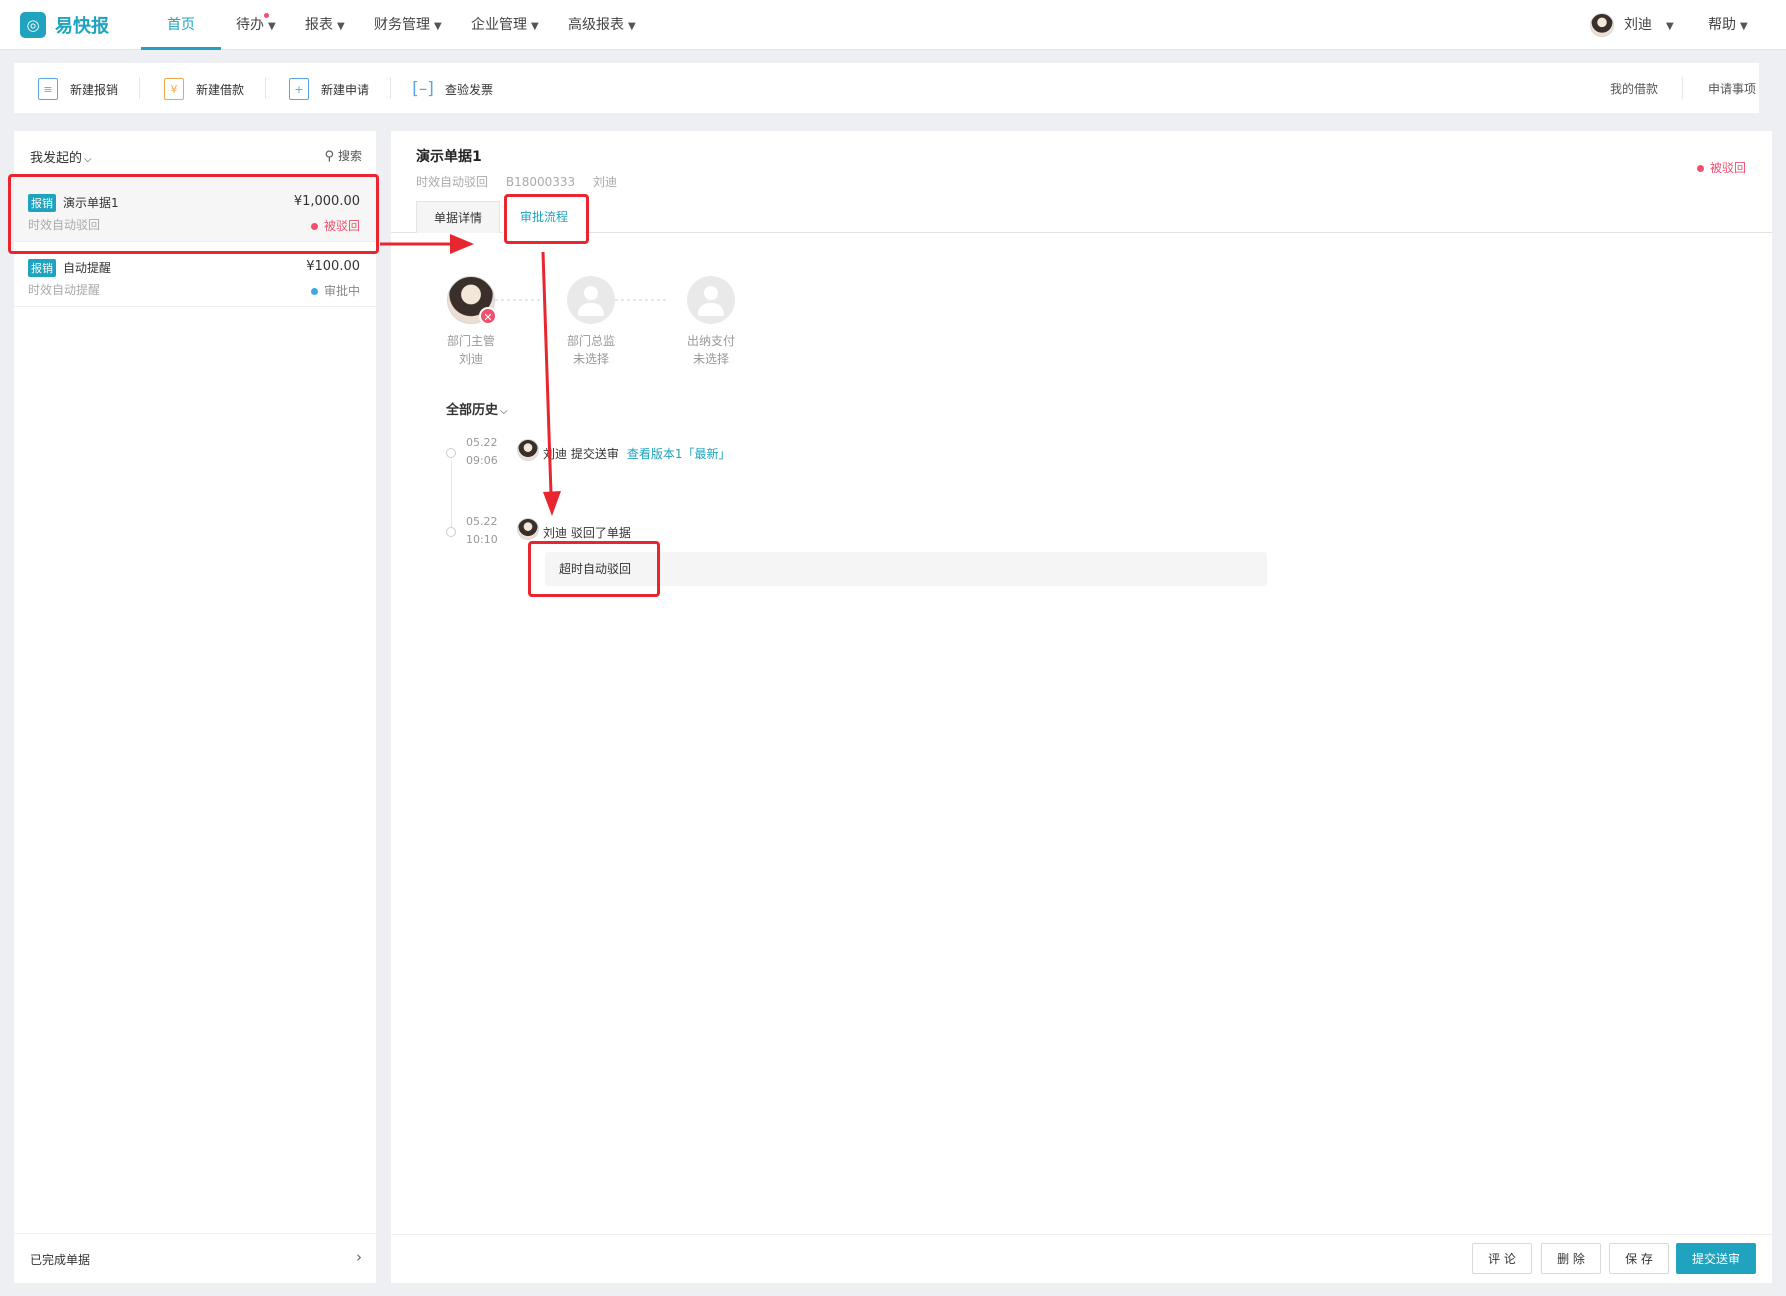  I want to click on annotation-arrows, so click(470, 375).